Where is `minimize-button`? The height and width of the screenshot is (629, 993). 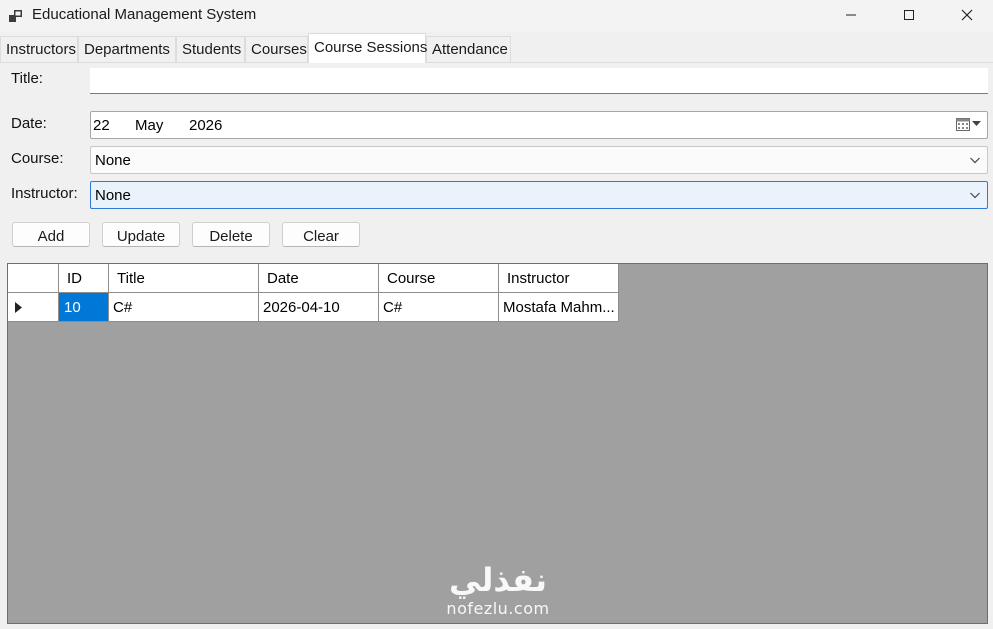
minimize-button is located at coordinates (851, 15).